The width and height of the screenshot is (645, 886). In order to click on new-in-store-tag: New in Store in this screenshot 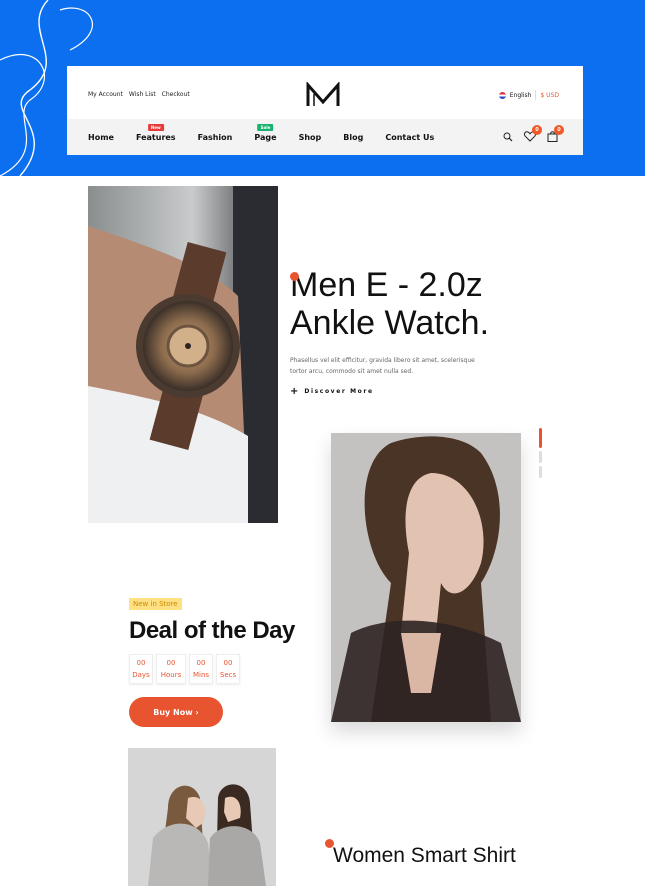, I will do `click(155, 604)`.